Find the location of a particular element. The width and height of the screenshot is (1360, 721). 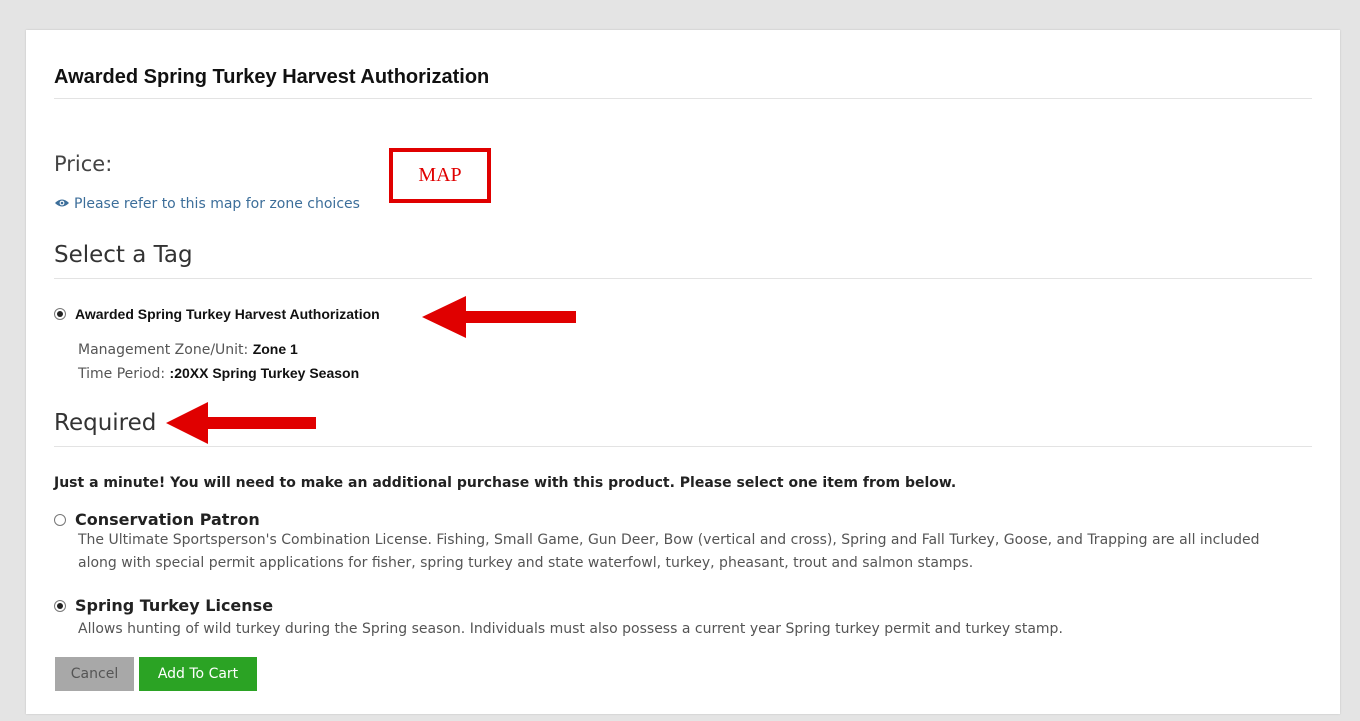

period-value: :20XX Spring Turkey Season is located at coordinates (264, 373).